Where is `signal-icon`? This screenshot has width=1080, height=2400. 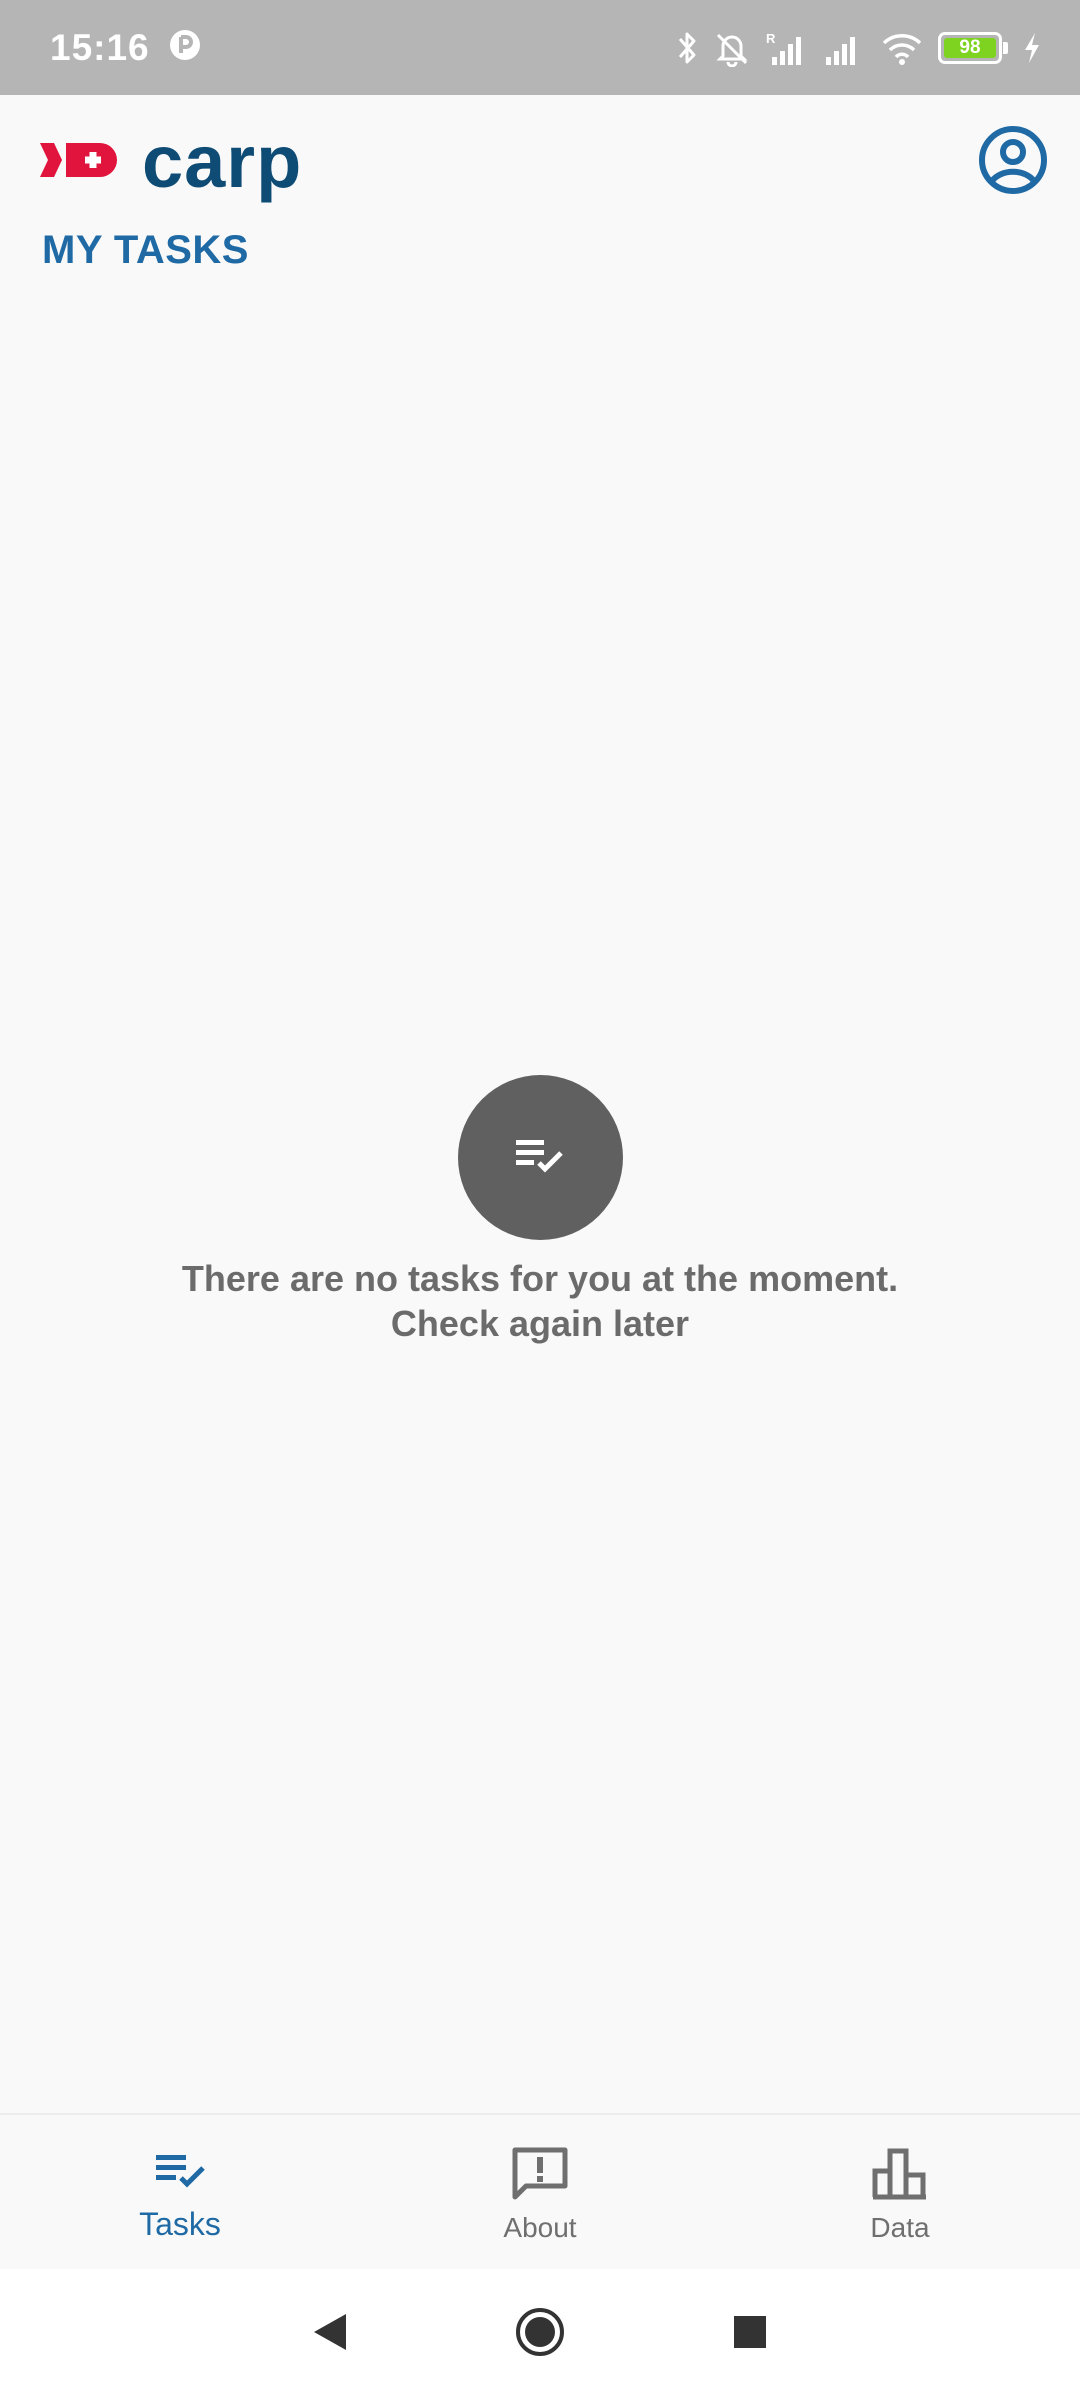
signal-icon is located at coordinates (844, 48).